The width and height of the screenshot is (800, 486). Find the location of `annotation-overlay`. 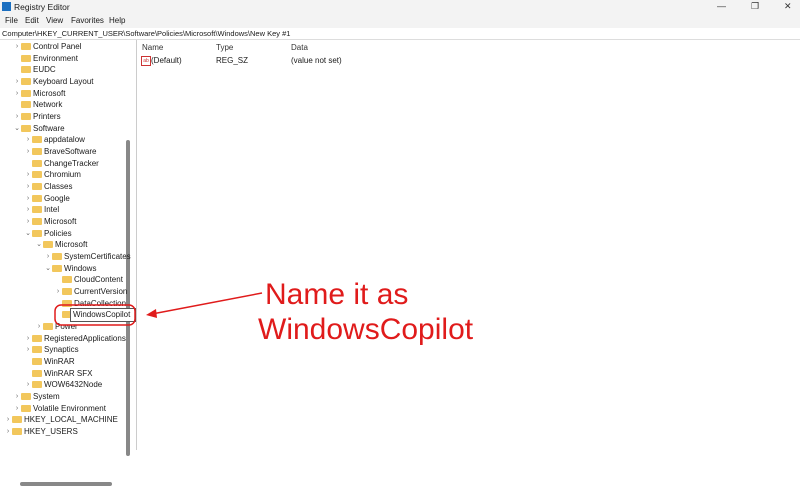

annotation-overlay is located at coordinates (158, 309).